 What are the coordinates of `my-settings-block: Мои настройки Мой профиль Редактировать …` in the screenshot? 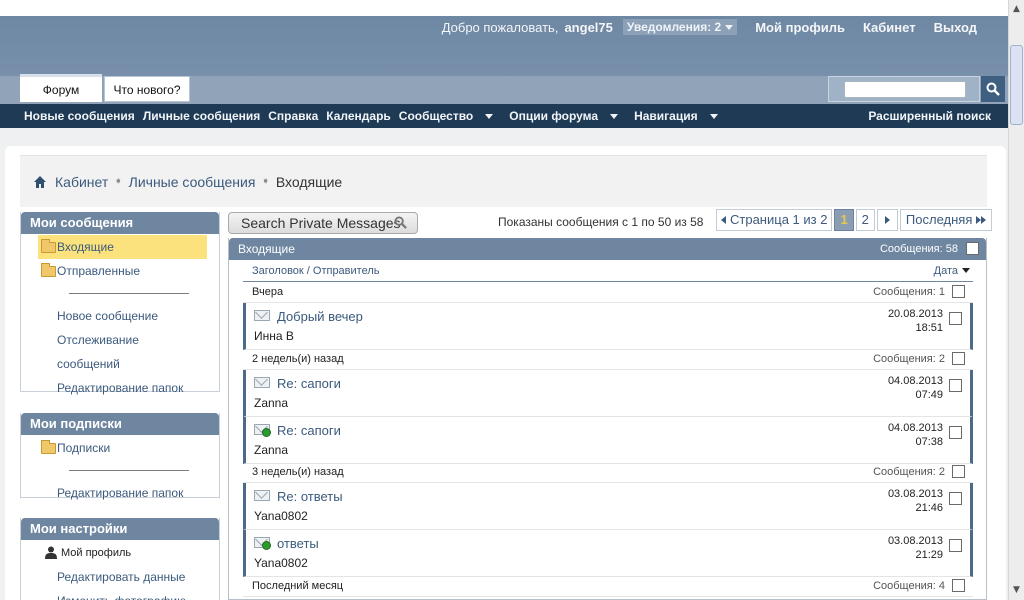 It's located at (120, 559).